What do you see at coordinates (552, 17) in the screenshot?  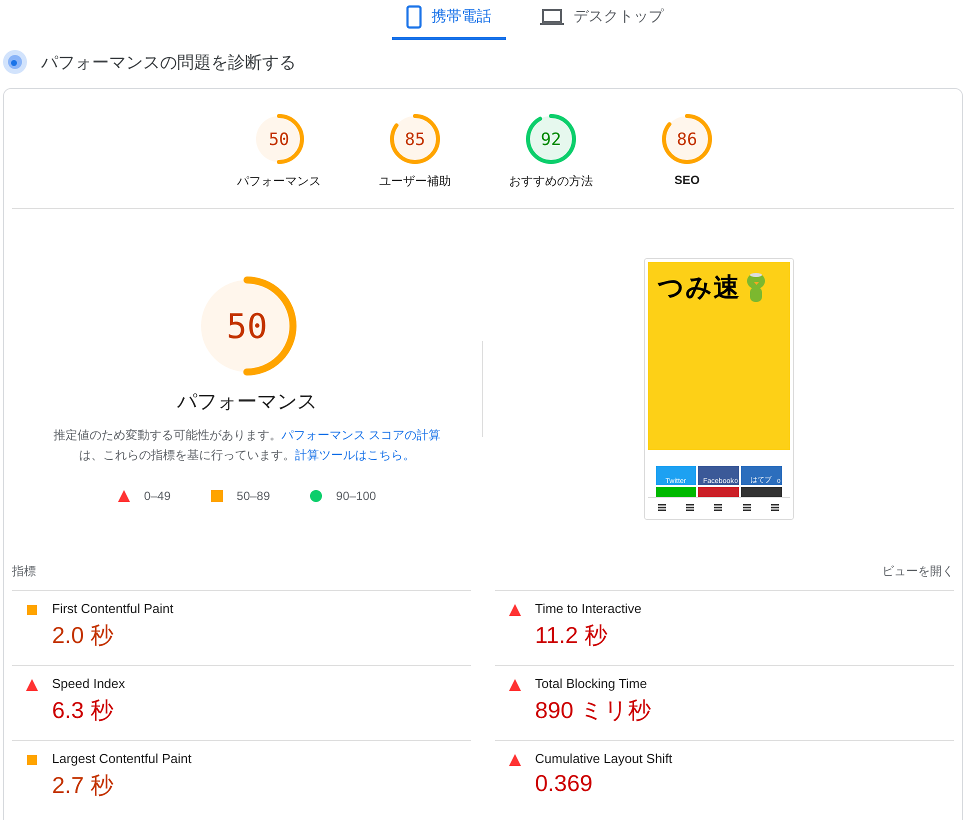 I see `laptop-icon` at bounding box center [552, 17].